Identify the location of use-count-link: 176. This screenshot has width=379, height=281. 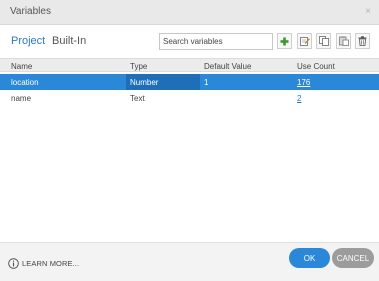
(303, 82).